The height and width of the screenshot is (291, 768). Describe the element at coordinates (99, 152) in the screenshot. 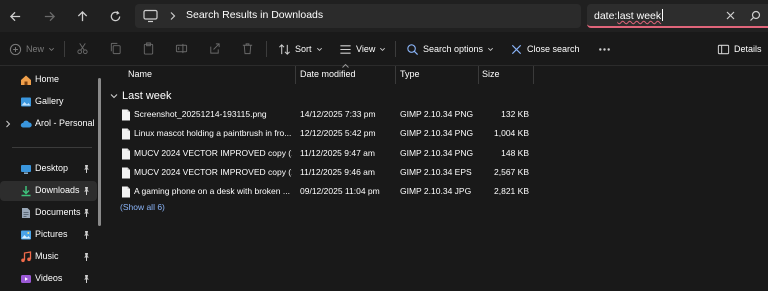

I see `sidebar-scrollbar` at that location.